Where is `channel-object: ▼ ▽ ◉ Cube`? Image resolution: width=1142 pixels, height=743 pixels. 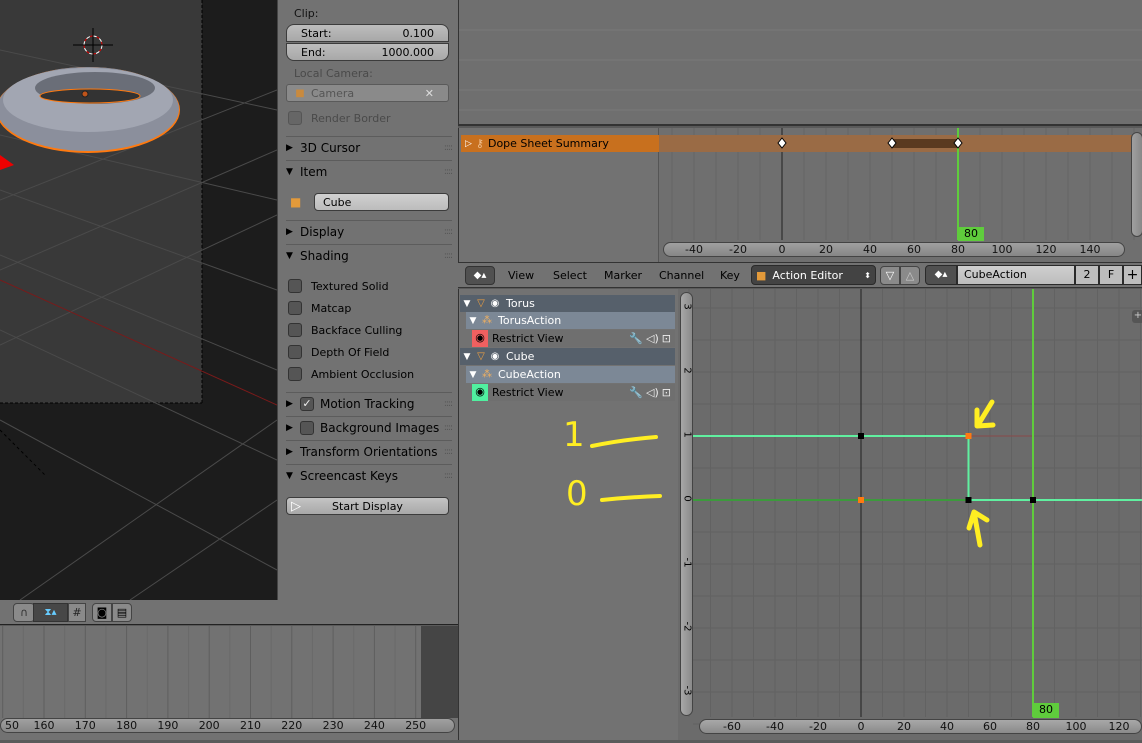
channel-object: ▼ ▽ ◉ Cube is located at coordinates (567, 356).